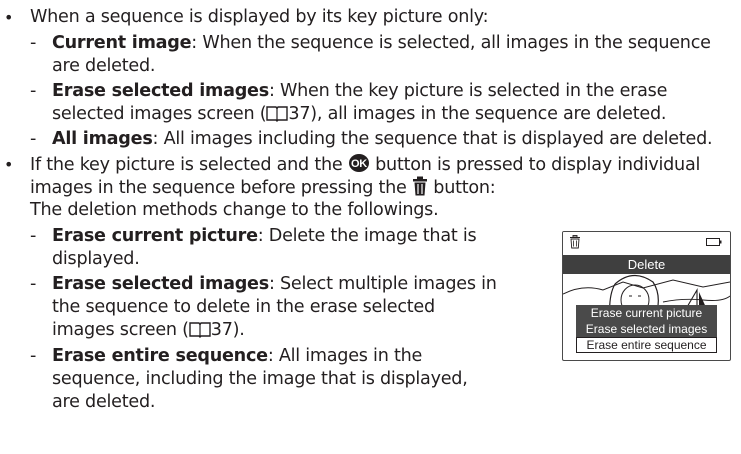  What do you see at coordinates (646, 242) in the screenshot?
I see `status-bar` at bounding box center [646, 242].